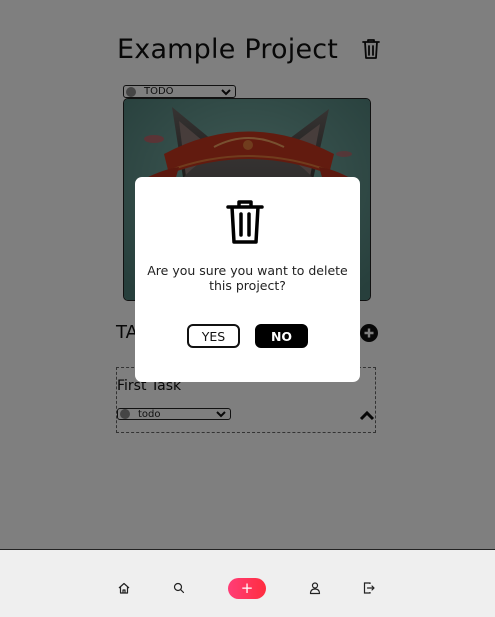 This screenshot has height=617, width=495. I want to click on bottom-nav: +, so click(247, 583).